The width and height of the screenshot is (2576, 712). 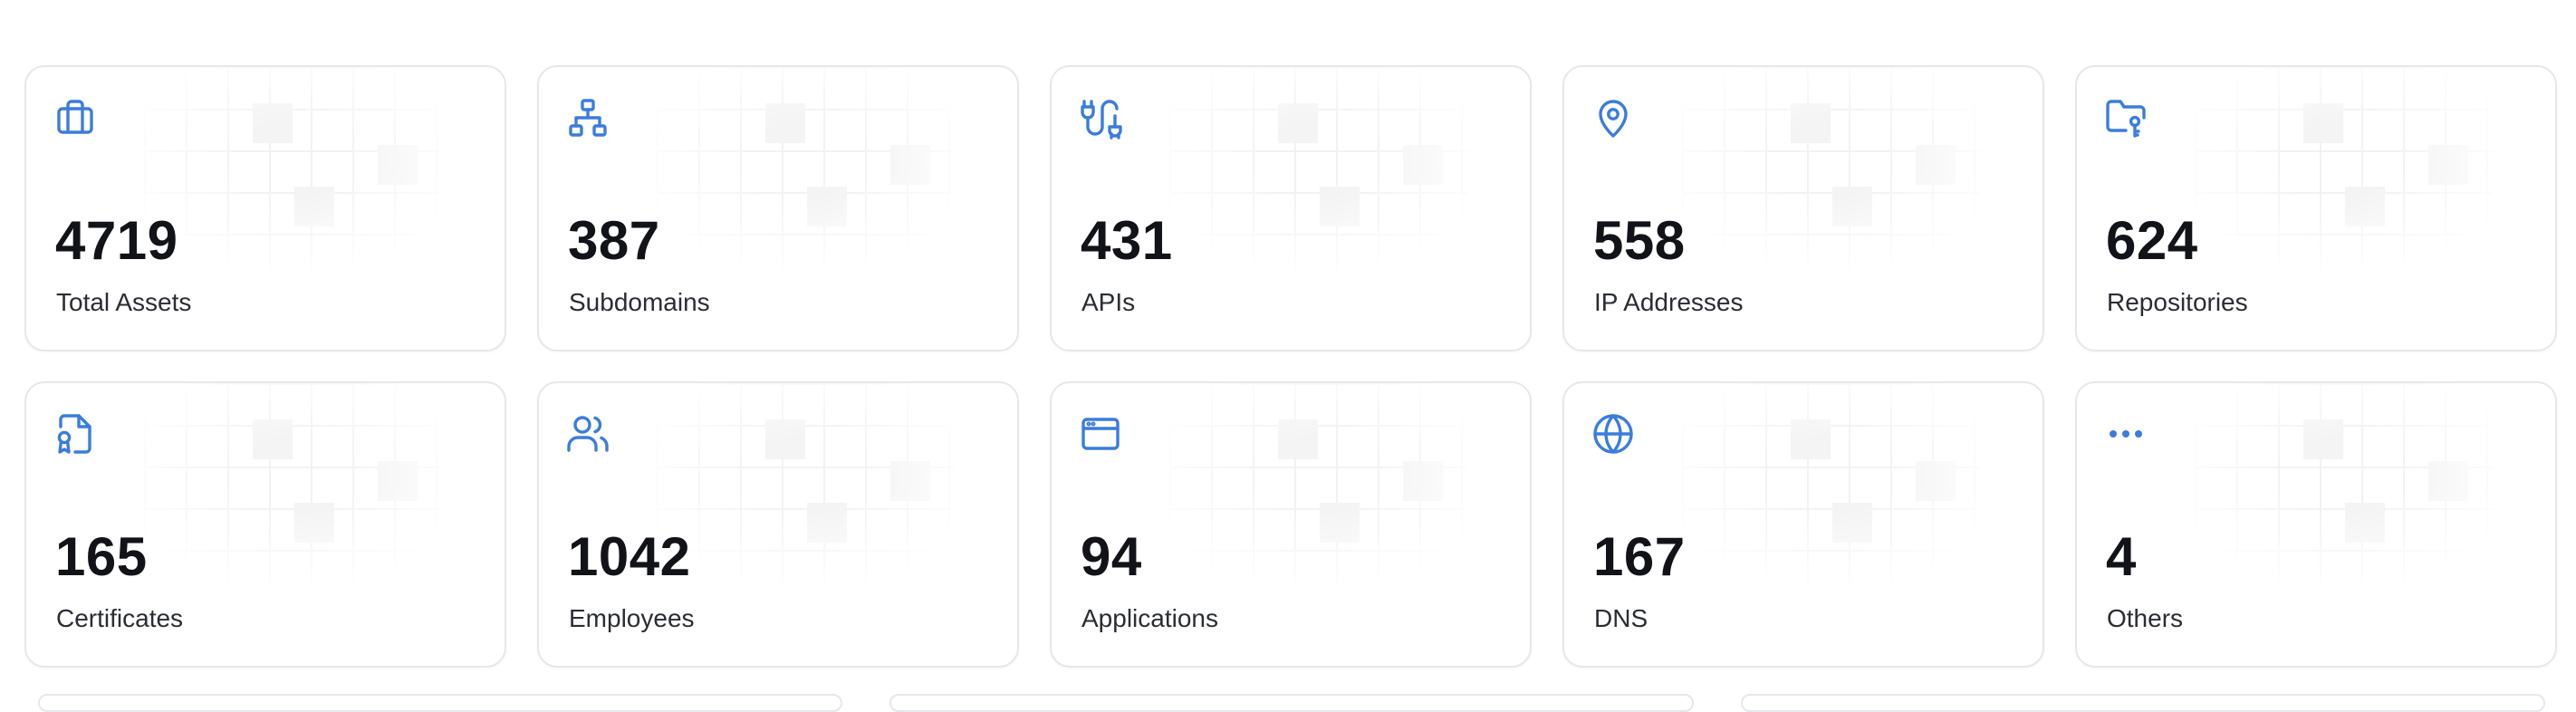 I want to click on stat-card-apis: 431 APIs, so click(x=1291, y=208).